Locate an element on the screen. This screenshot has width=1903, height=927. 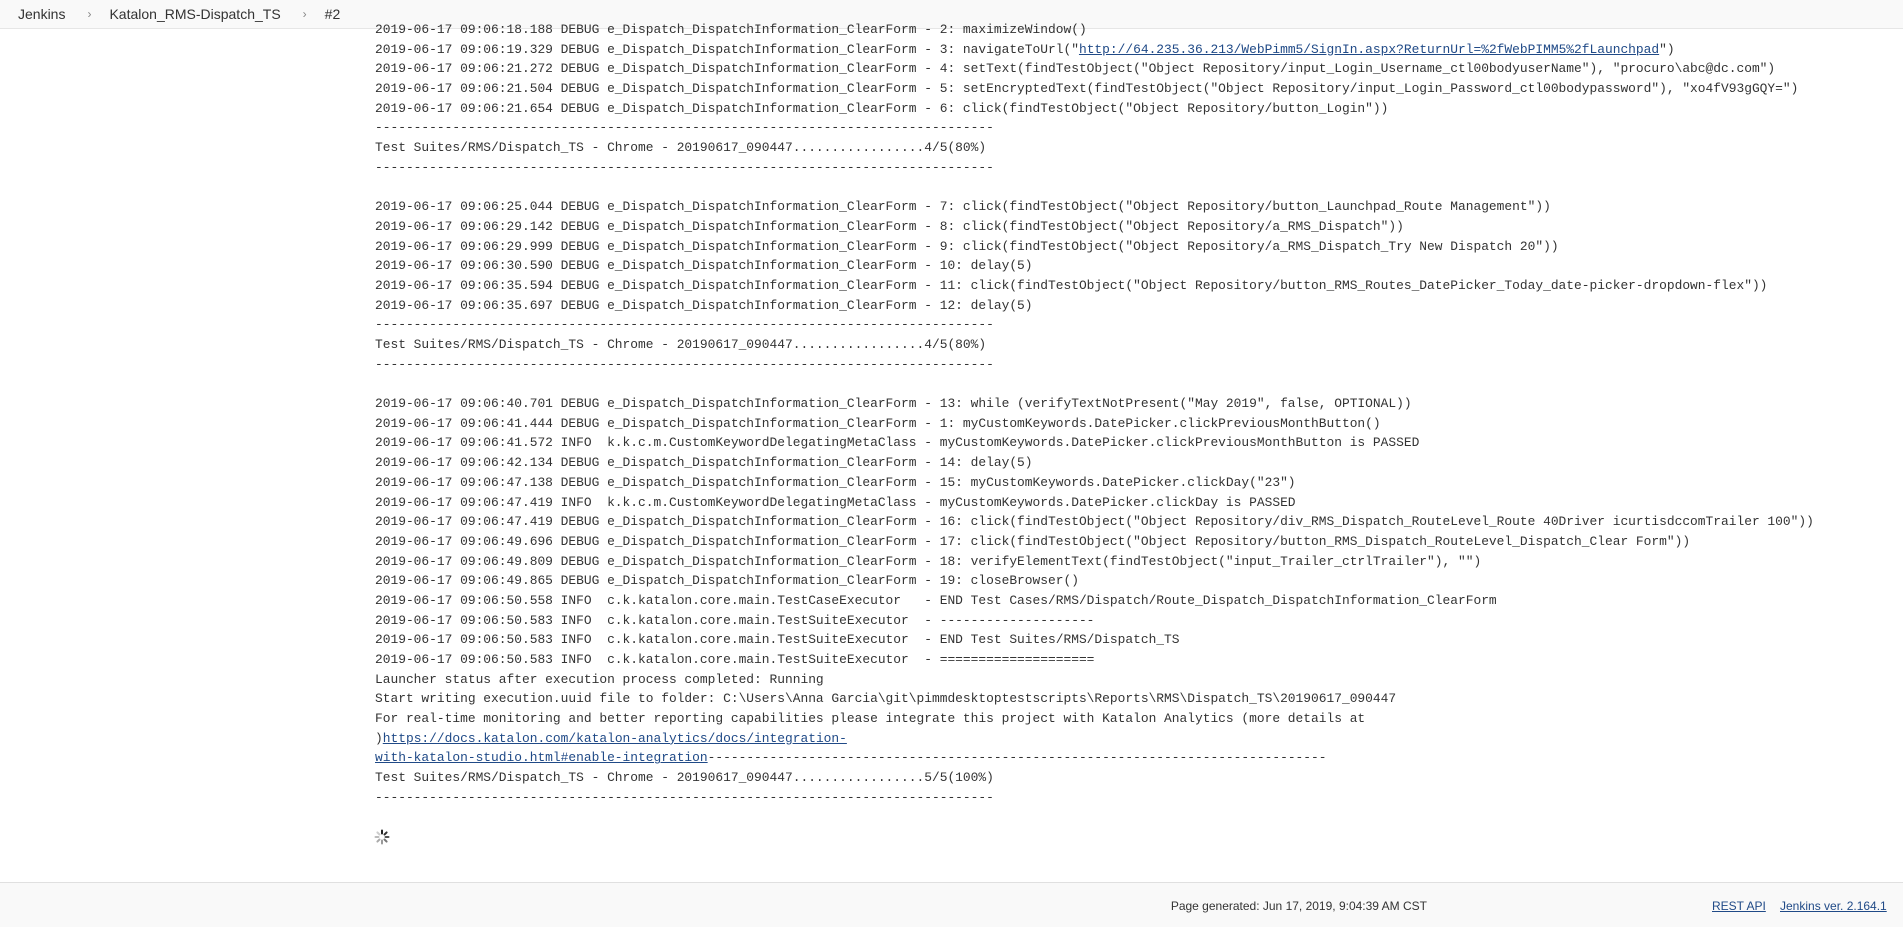
breadcrumb-jenkins: Jenkins is located at coordinates (32, 14).